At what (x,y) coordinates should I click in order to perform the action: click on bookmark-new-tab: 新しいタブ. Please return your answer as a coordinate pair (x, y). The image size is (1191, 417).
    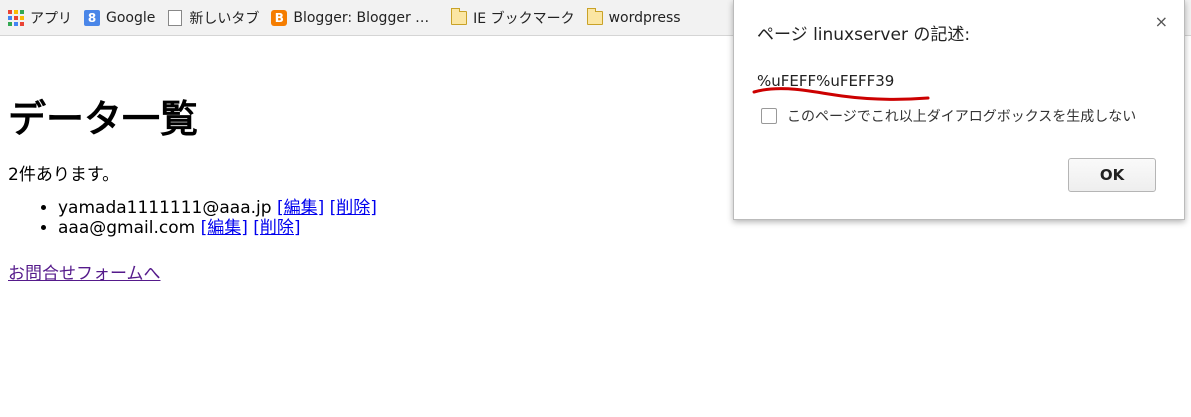
    Looking at the image, I should click on (213, 18).